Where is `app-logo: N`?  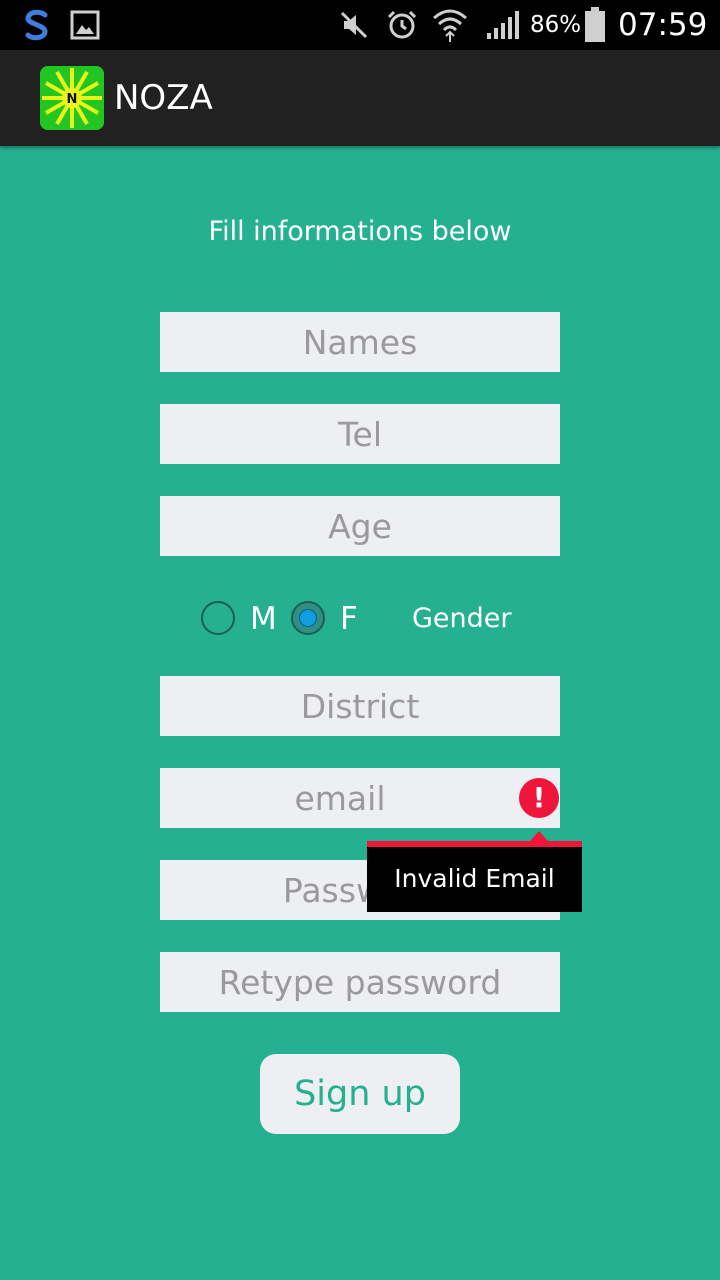 app-logo: N is located at coordinates (72, 98).